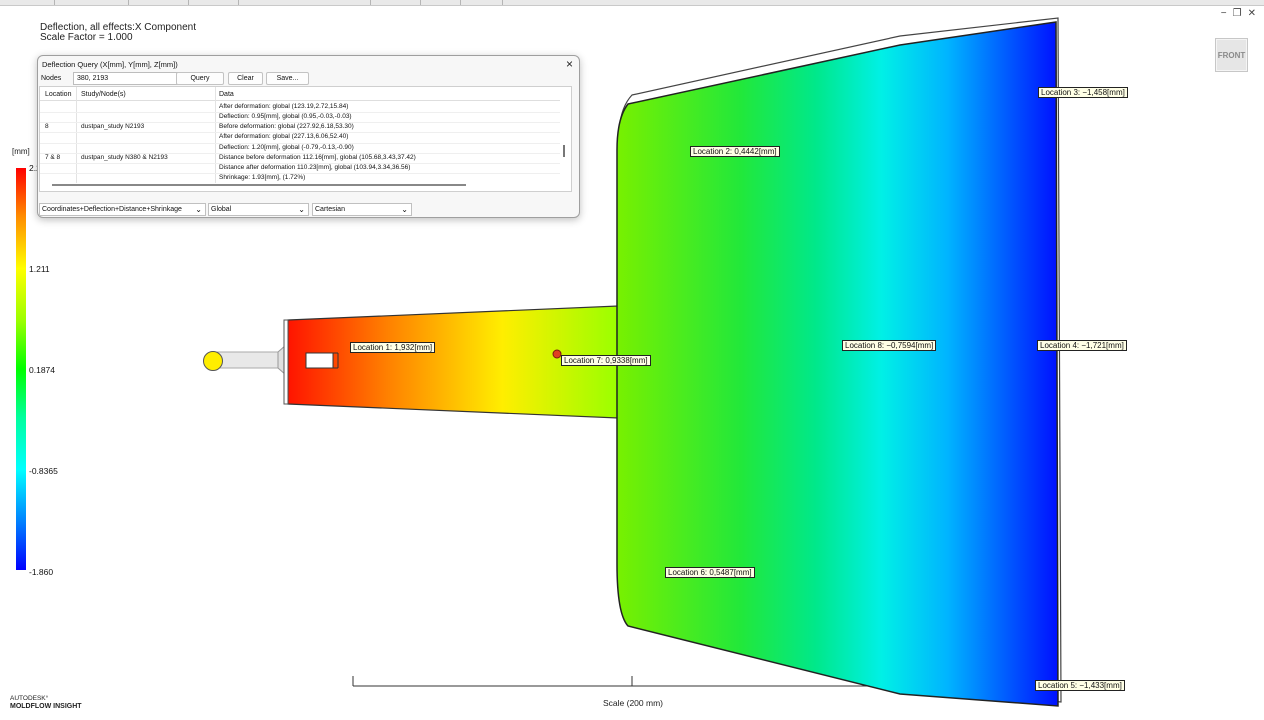  What do you see at coordinates (41, 572) in the screenshot?
I see `legend-tick: -1.860` at bounding box center [41, 572].